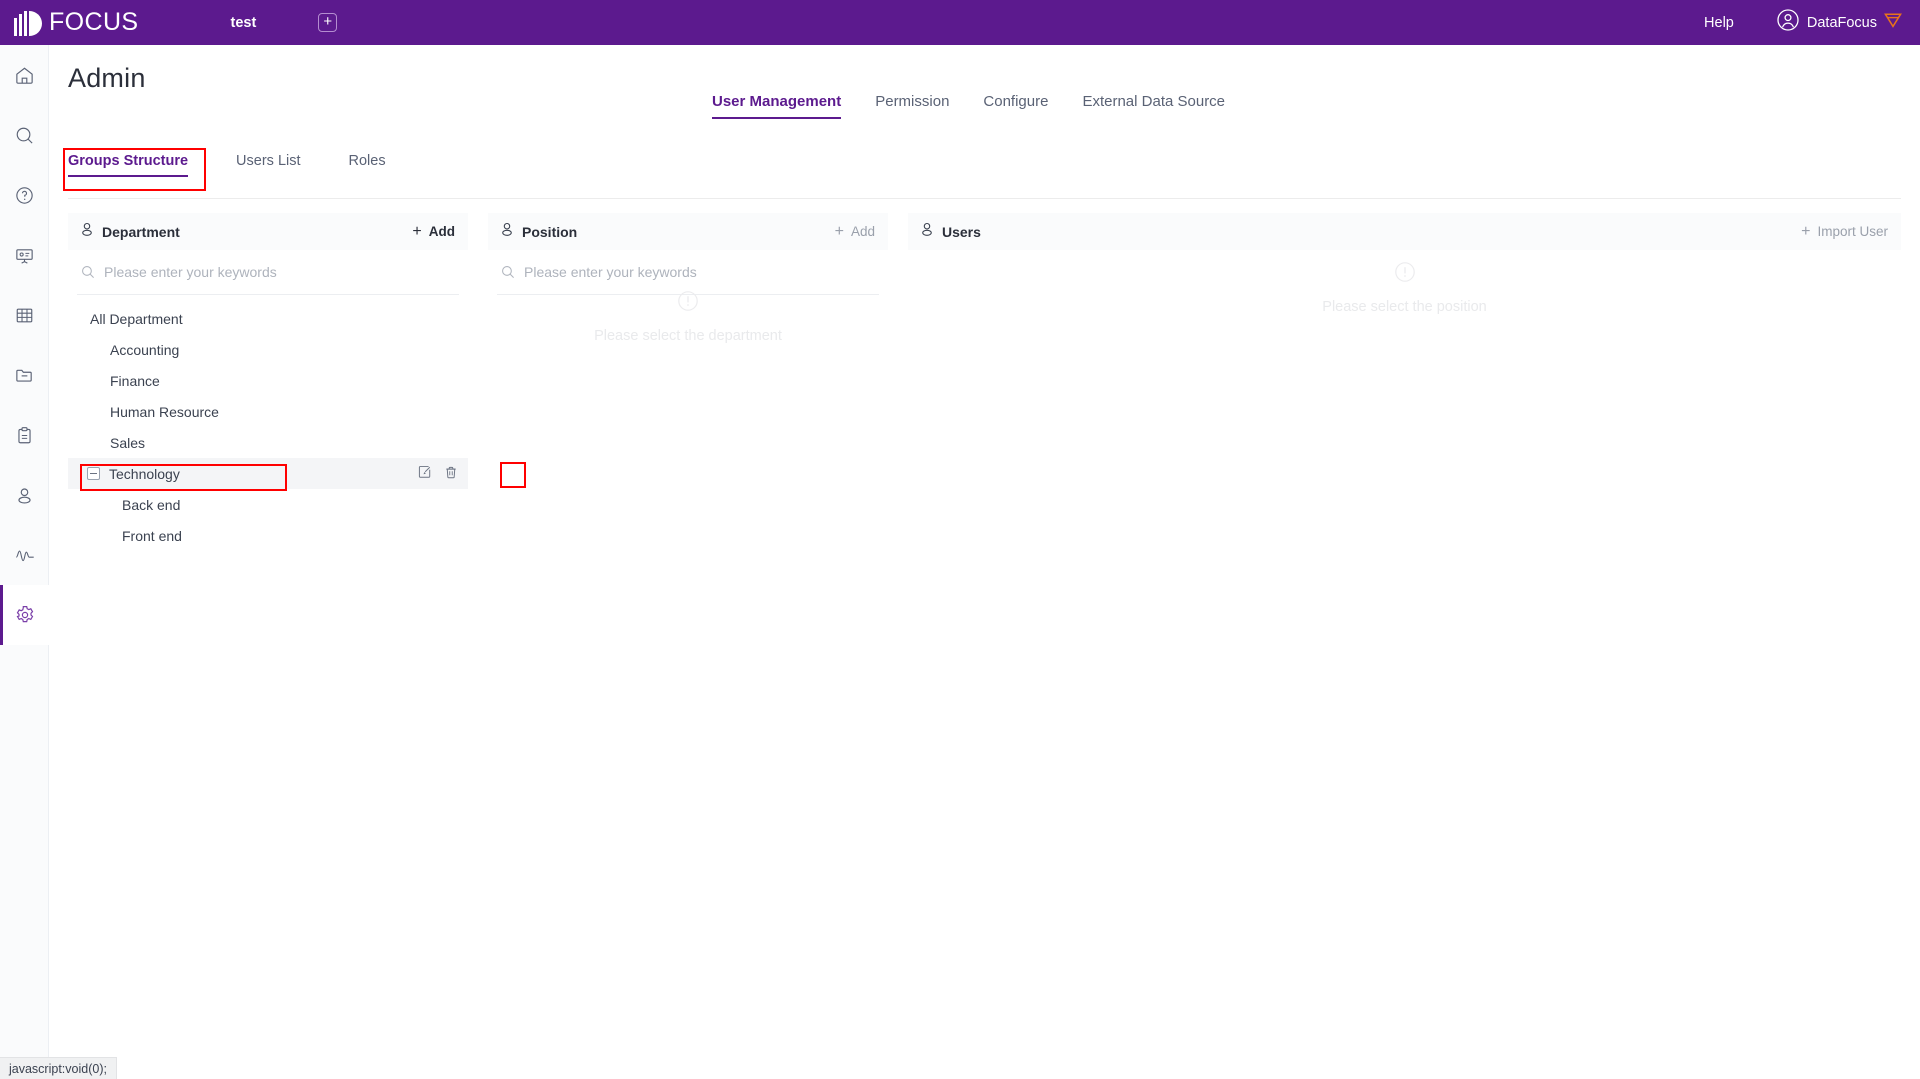 The image size is (1920, 1079). I want to click on tree-node-label: Technology, so click(144, 473).